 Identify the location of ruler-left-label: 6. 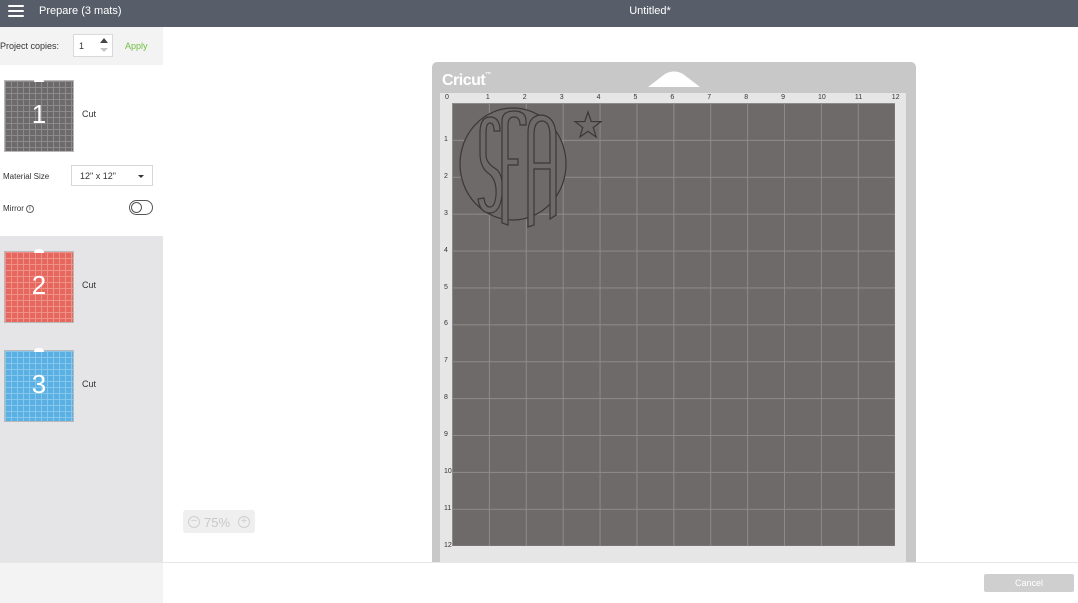
(446, 324).